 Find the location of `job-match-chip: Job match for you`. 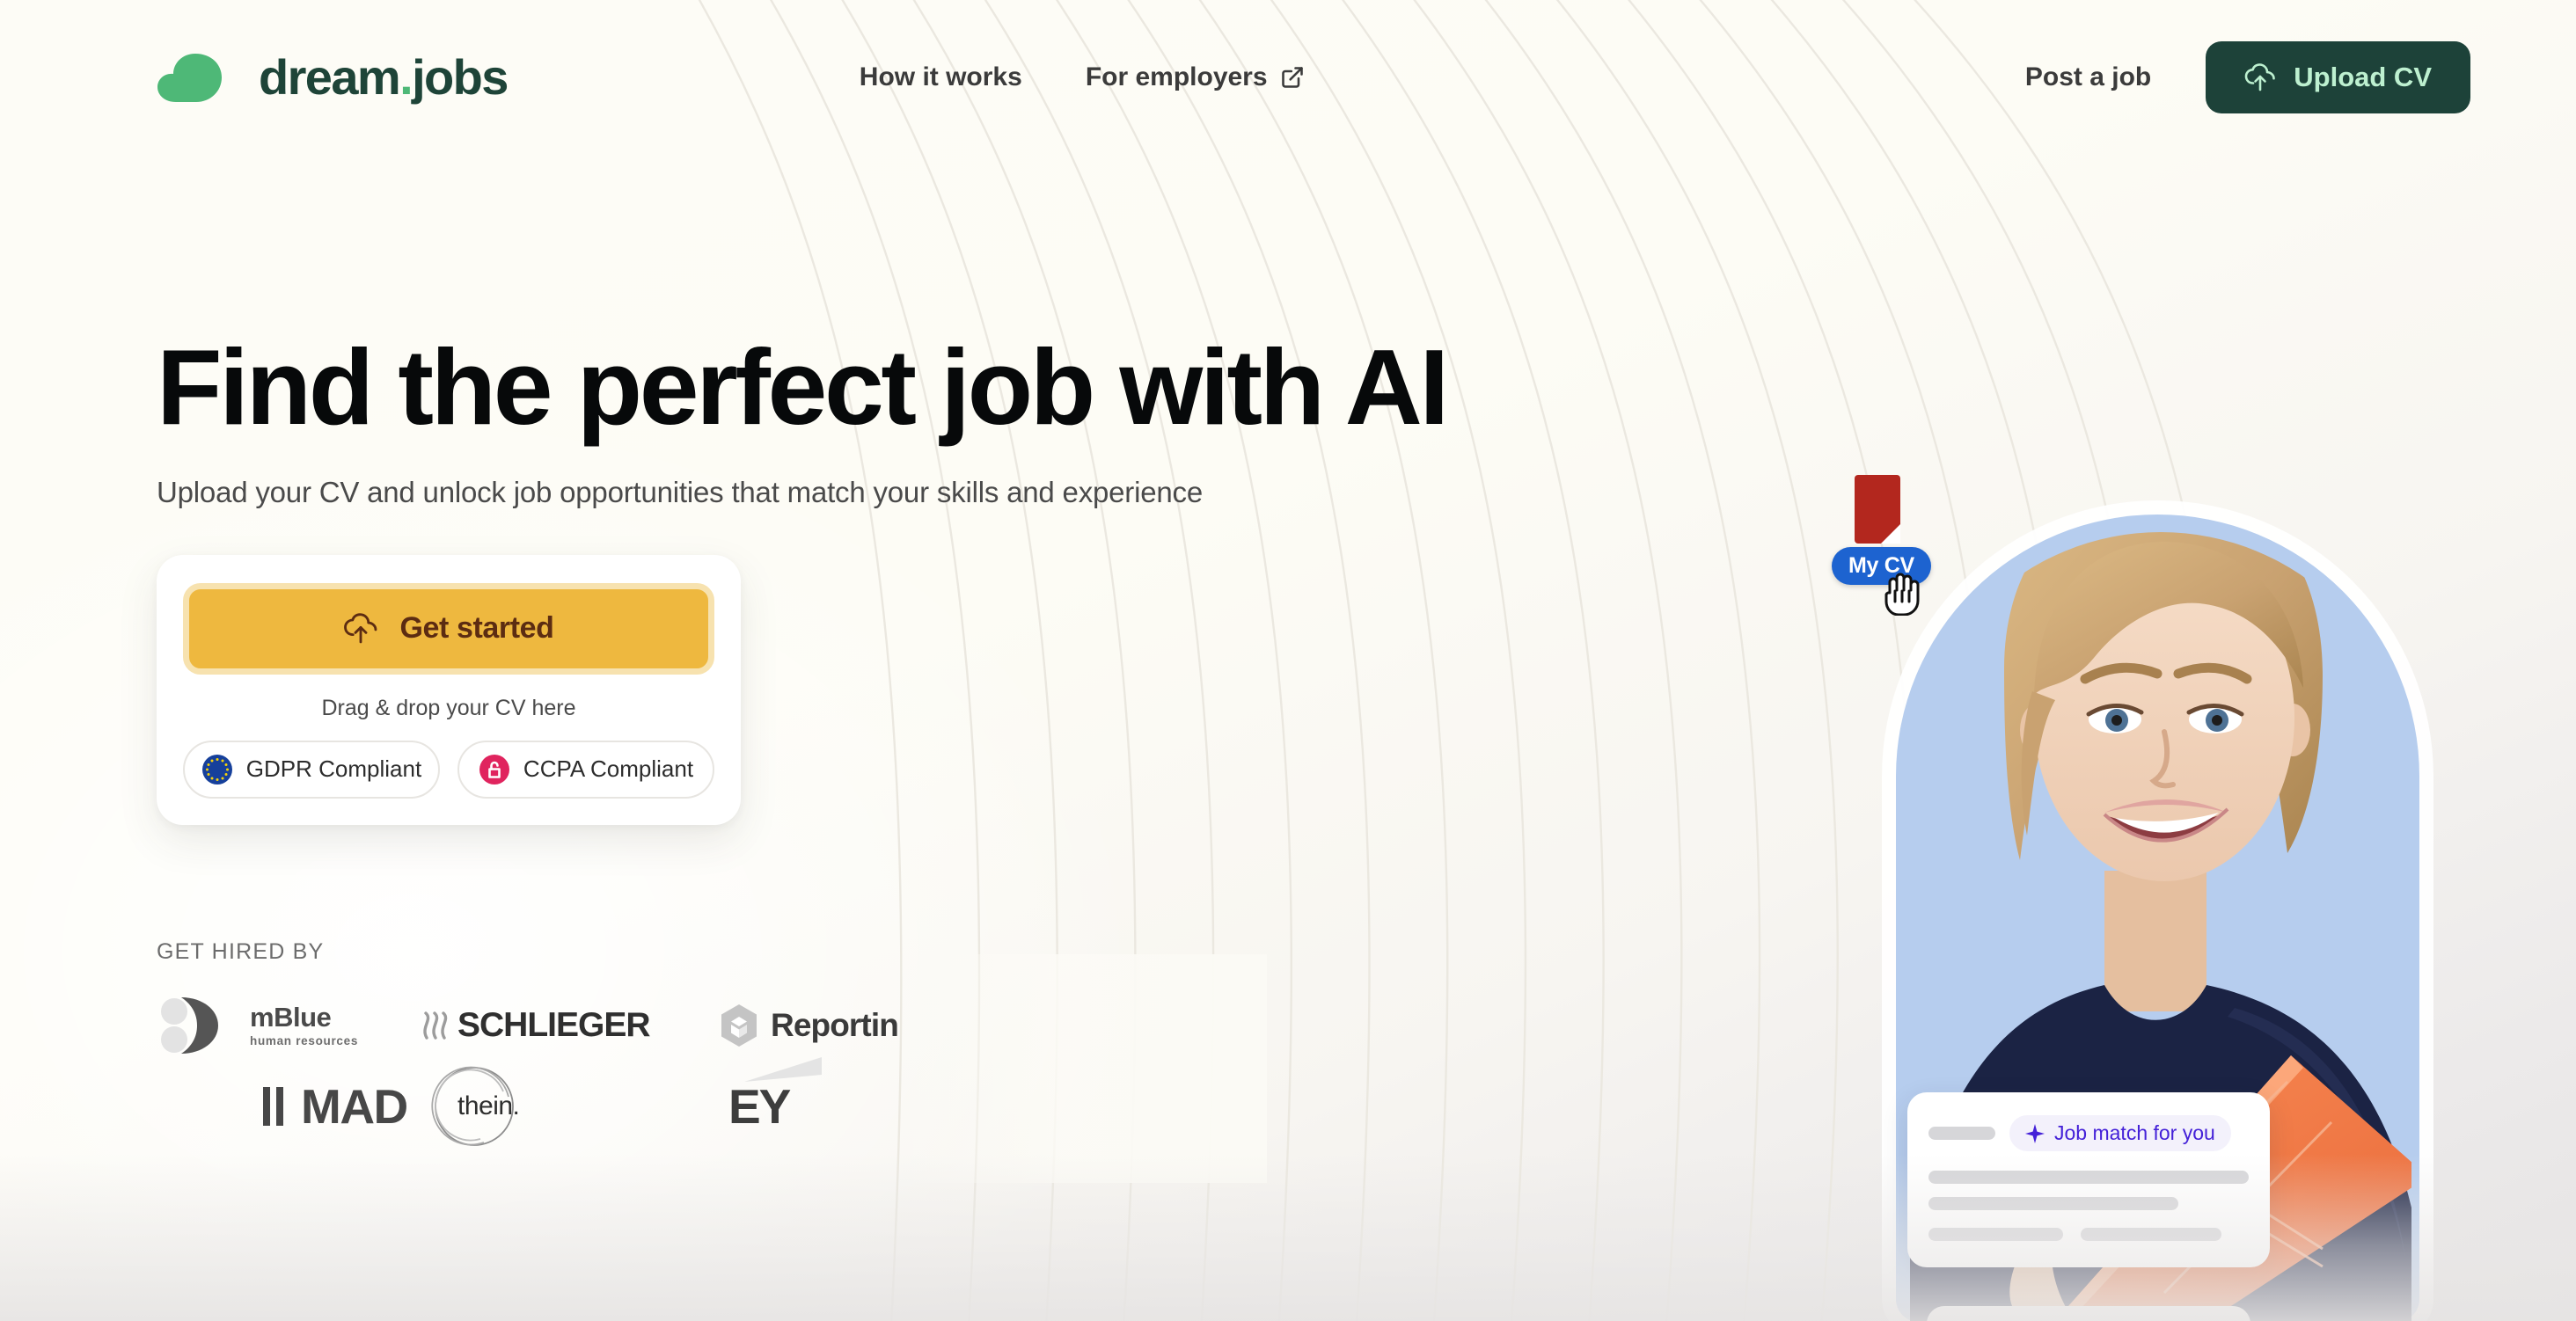

job-match-chip: Job match for you is located at coordinates (2120, 1133).